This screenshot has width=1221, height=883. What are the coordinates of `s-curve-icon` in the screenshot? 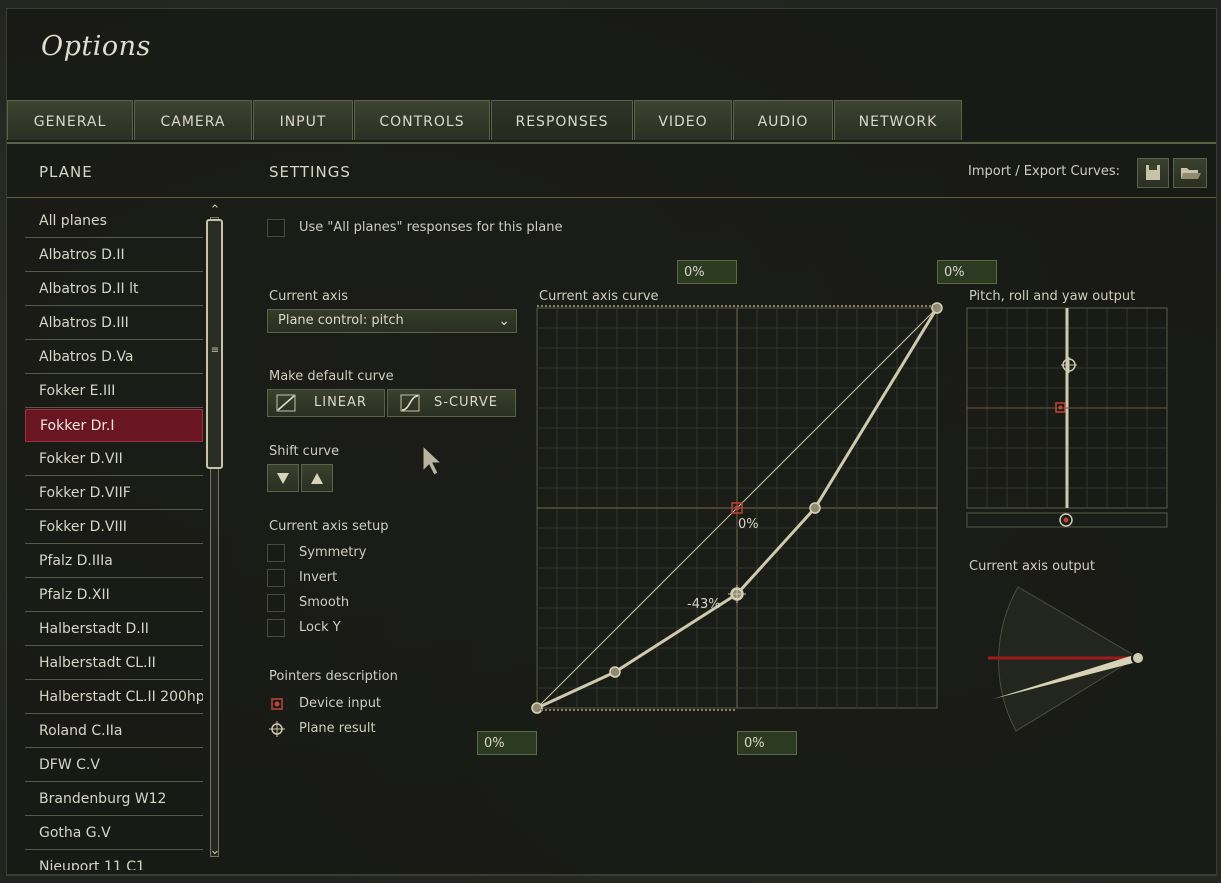 It's located at (410, 403).